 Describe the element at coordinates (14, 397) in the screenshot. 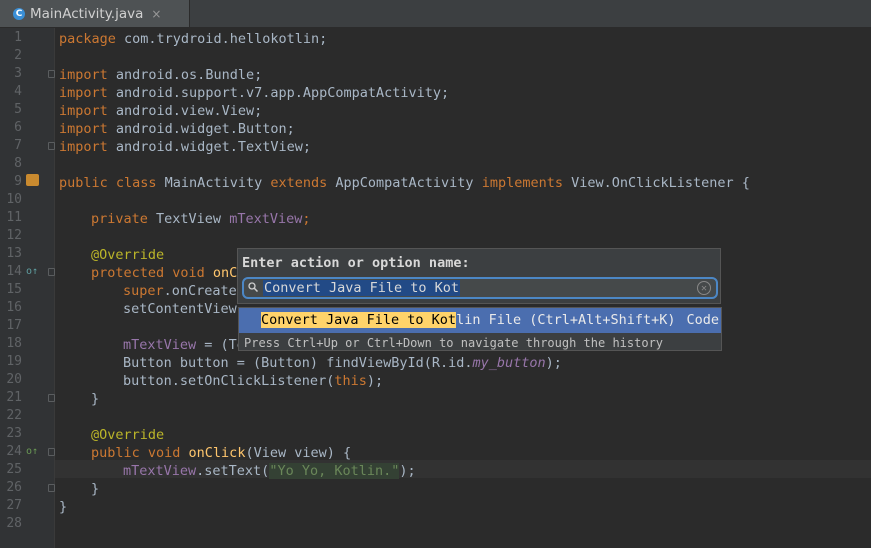

I see `line-number: 21` at that location.